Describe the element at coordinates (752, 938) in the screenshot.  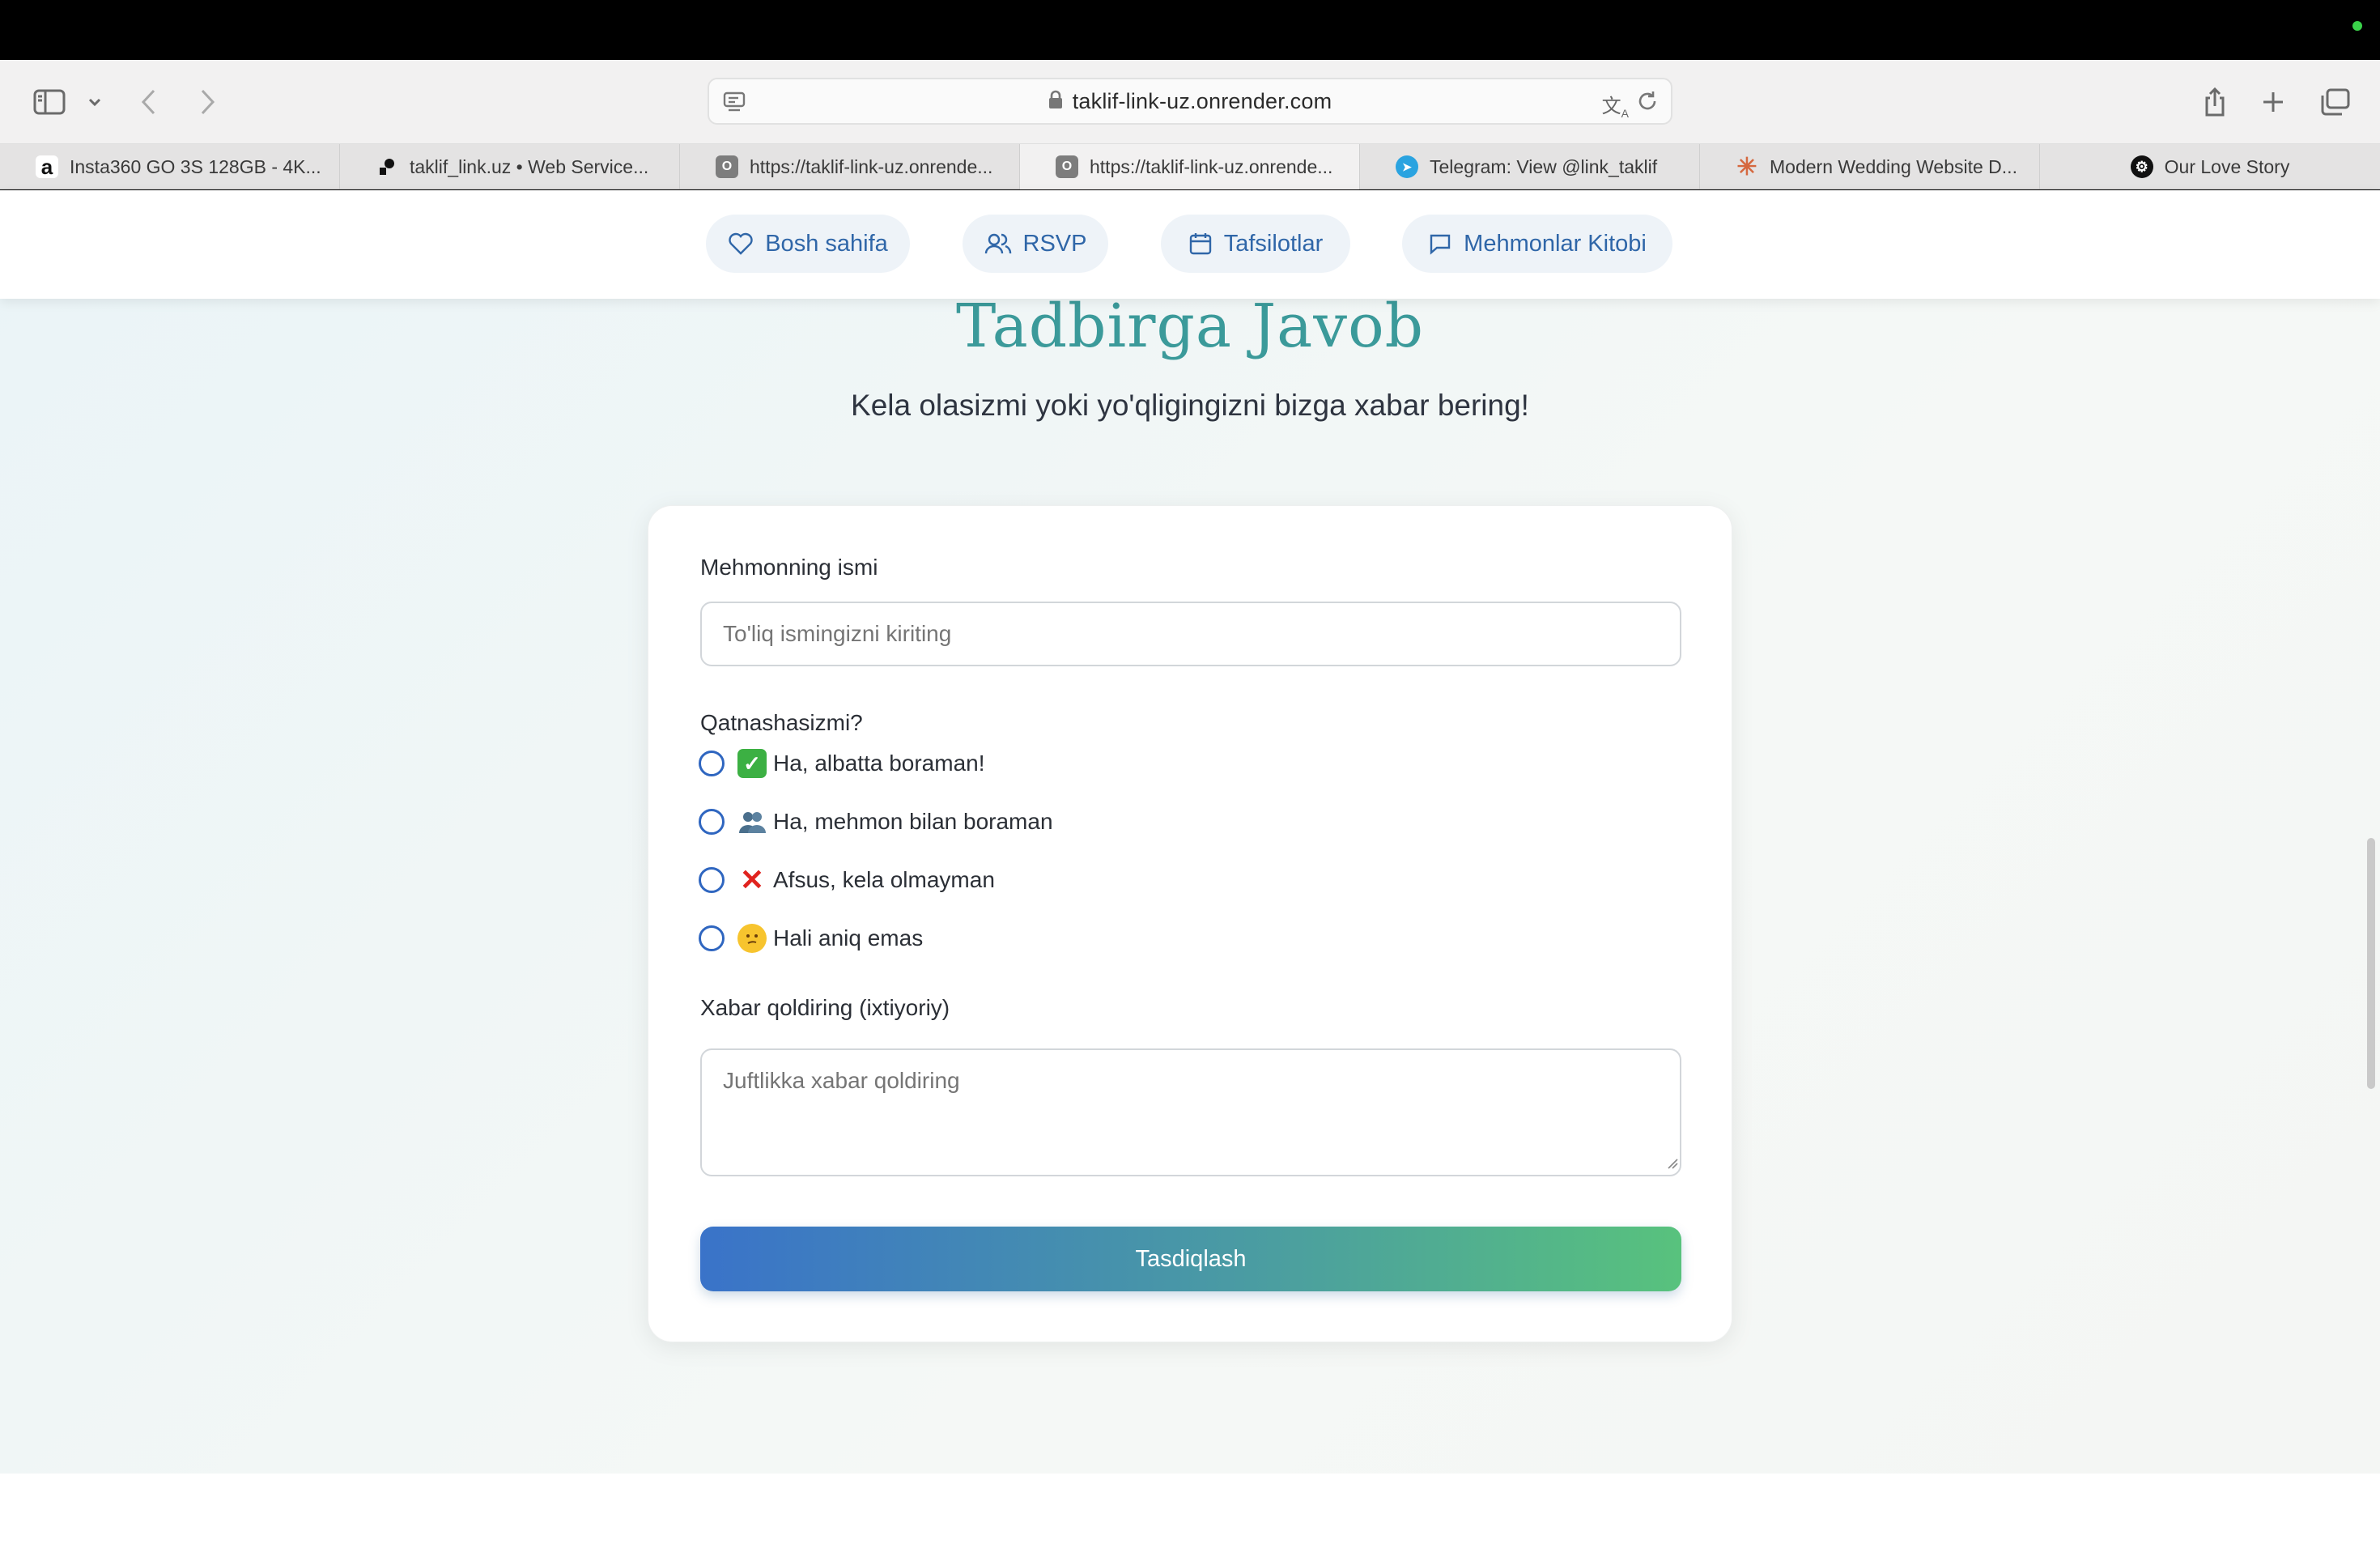
I see `thinking-emoji-icon` at that location.